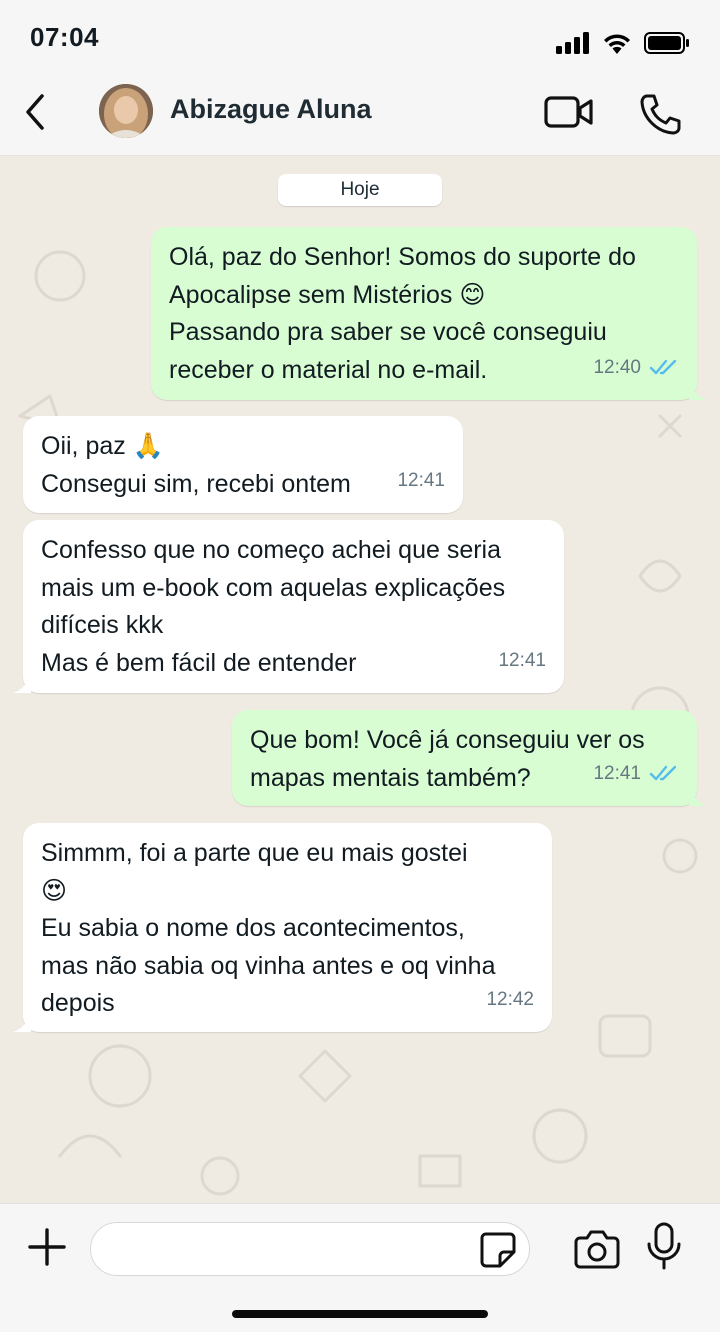 The height and width of the screenshot is (1332, 720). I want to click on sticker-icon, so click(498, 1250).